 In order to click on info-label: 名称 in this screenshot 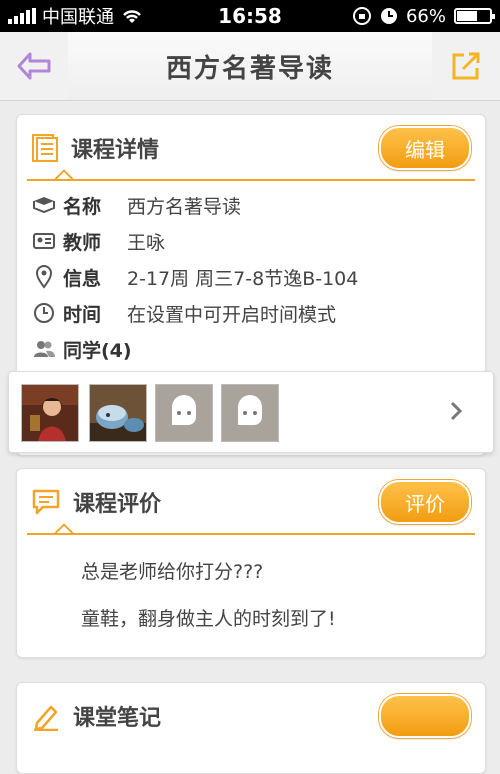, I will do `click(82, 206)`.